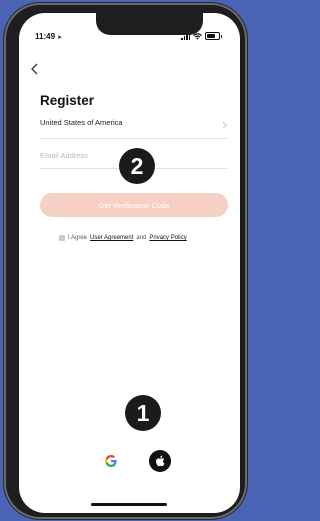  I want to click on status-bar-icons, so click(201, 36).